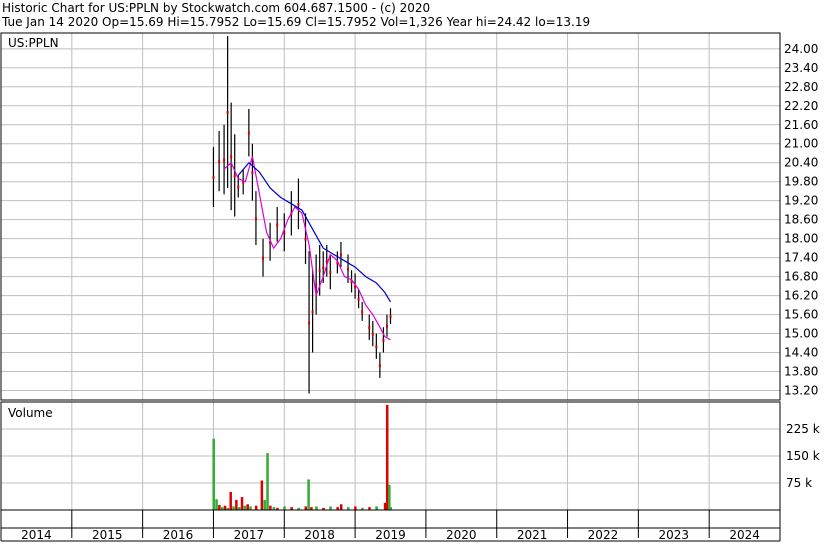 The image size is (830, 543). What do you see at coordinates (801, 353) in the screenshot?
I see `price-tick-label: 14.40` at bounding box center [801, 353].